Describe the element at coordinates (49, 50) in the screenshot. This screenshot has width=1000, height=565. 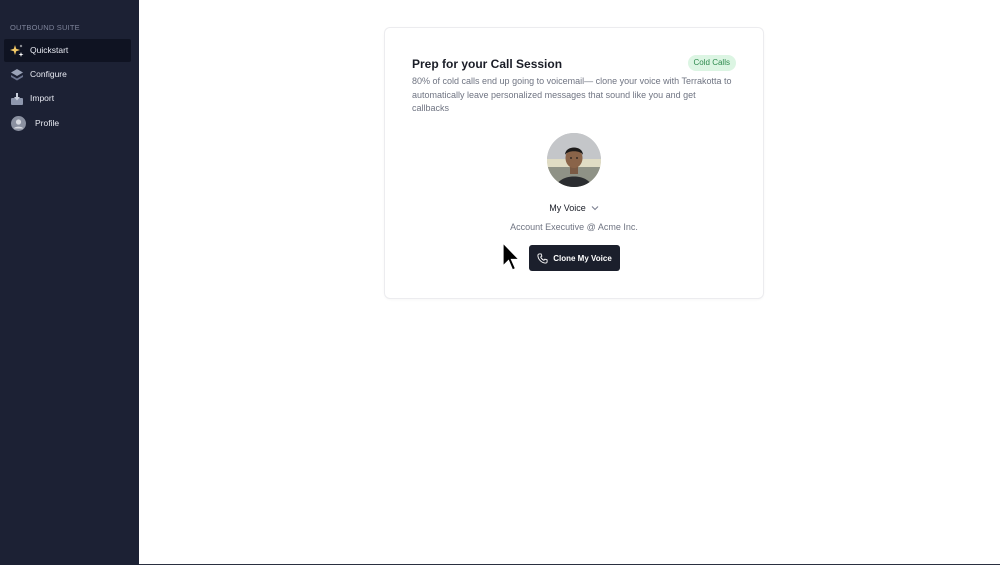
I see `sidebar-item-label: Quickstart` at that location.